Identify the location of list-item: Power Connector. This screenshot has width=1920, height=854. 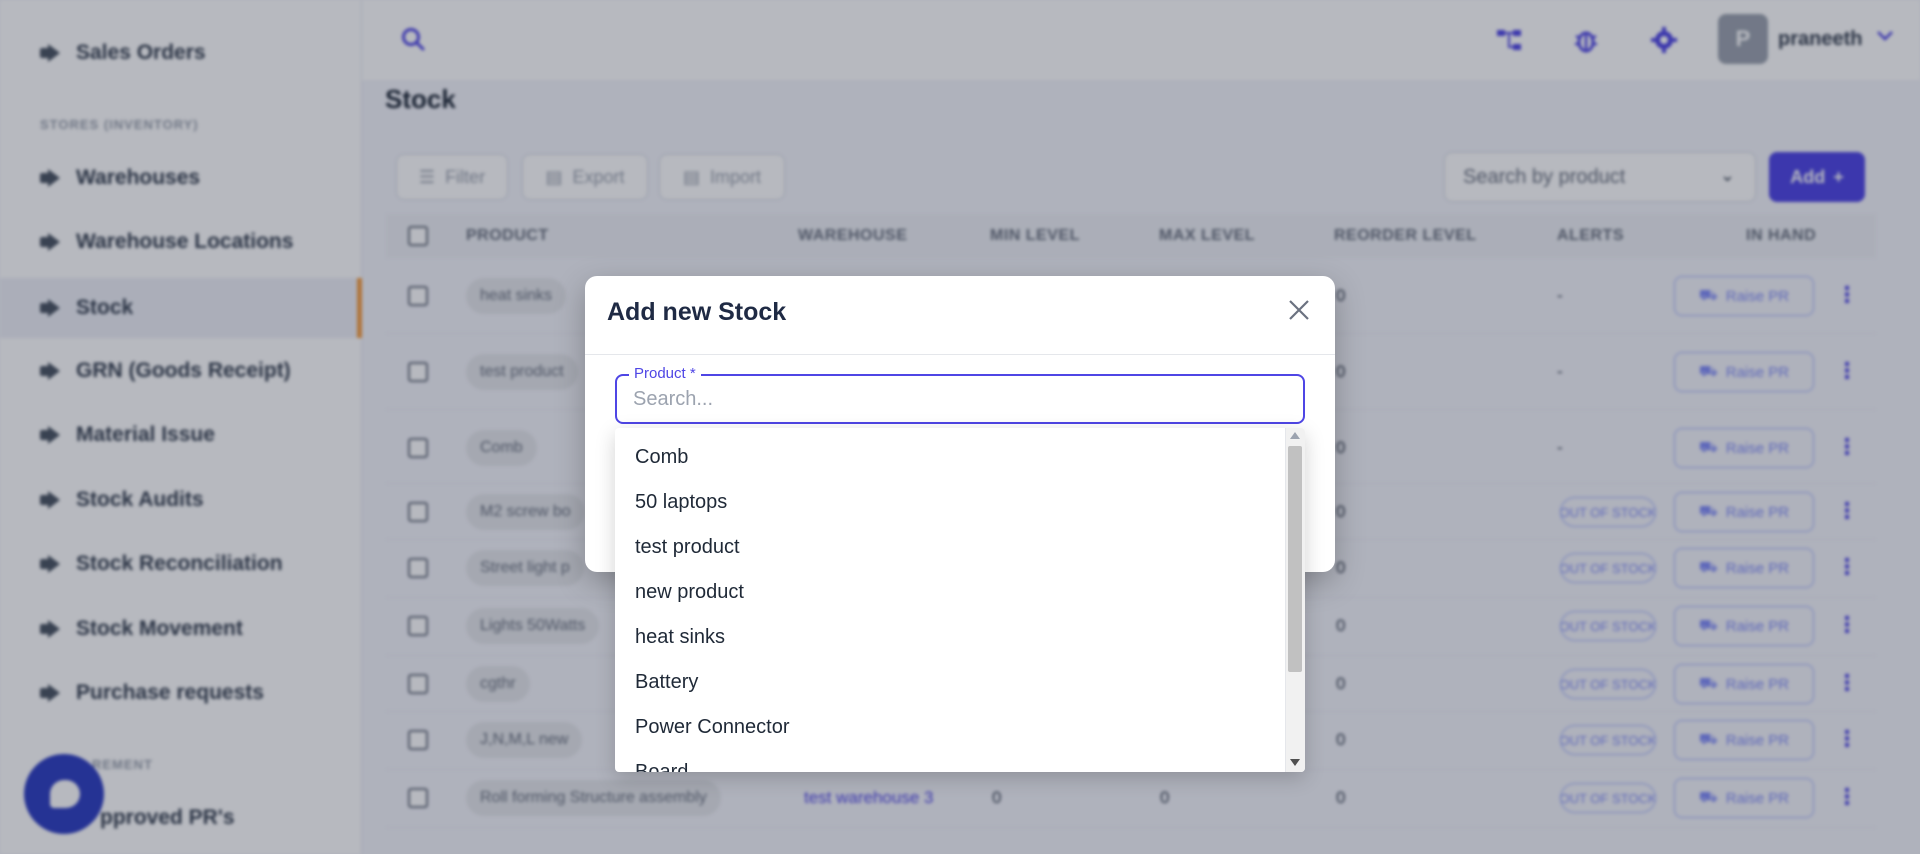
(712, 727).